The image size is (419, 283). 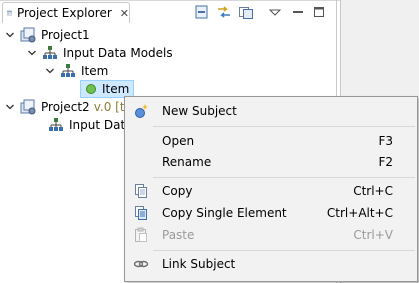 I want to click on tab-label: Project Explorer, so click(x=64, y=13).